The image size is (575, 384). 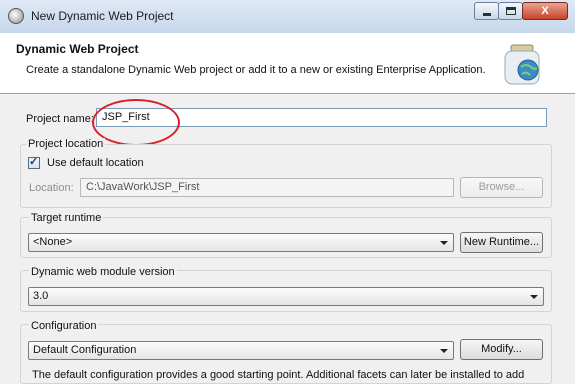 I want to click on target-runtime-select: <None>, so click(x=241, y=242).